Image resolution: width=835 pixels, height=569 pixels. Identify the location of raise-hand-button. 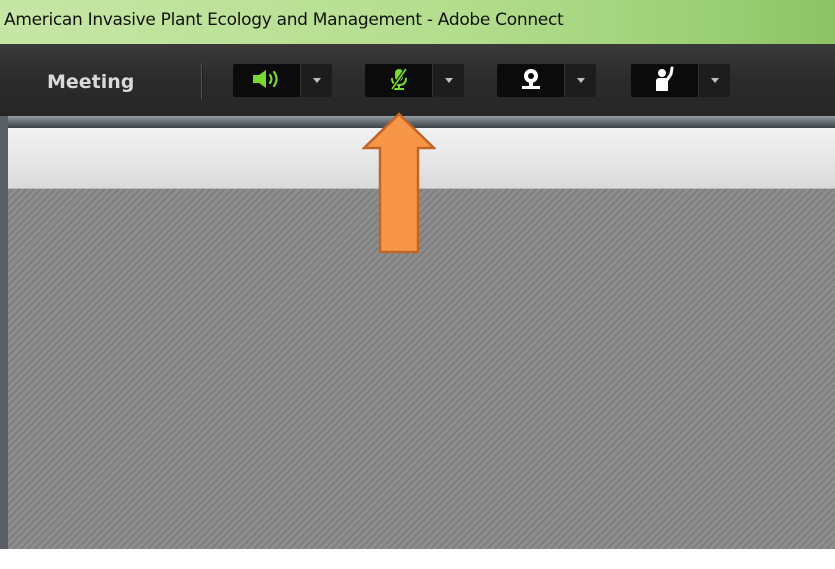
(664, 80).